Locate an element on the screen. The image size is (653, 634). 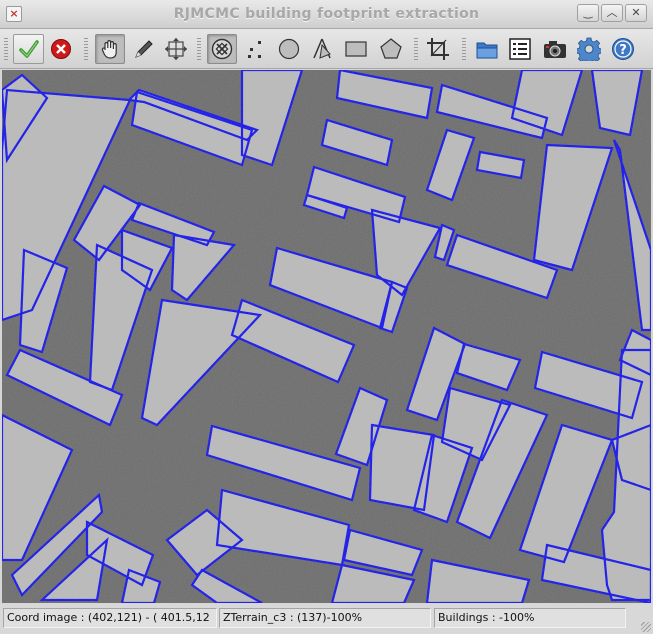
status-coord-image: Coord image : (402,121) - ( 401.5,12 is located at coordinates (110, 618).